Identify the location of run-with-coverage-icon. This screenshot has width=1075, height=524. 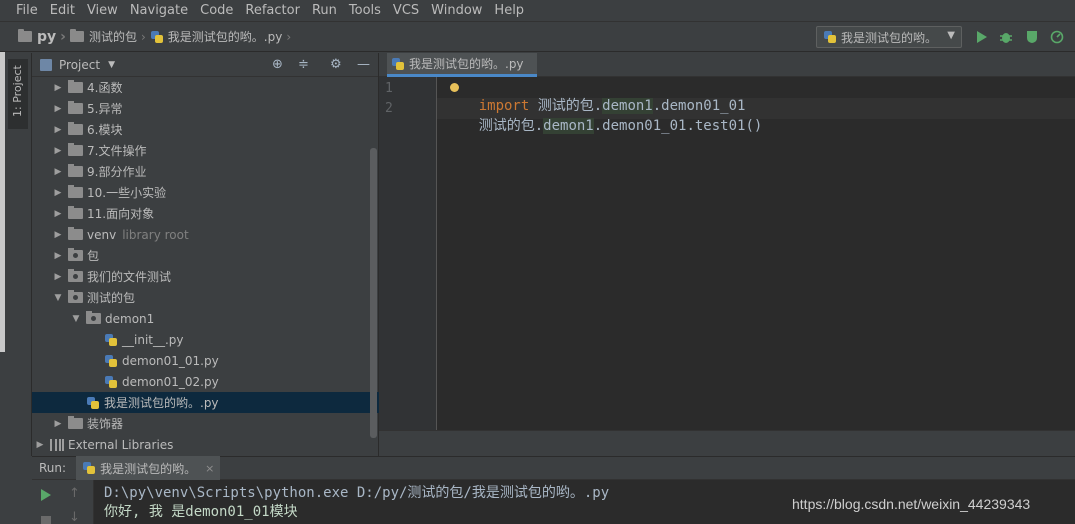
(1032, 37).